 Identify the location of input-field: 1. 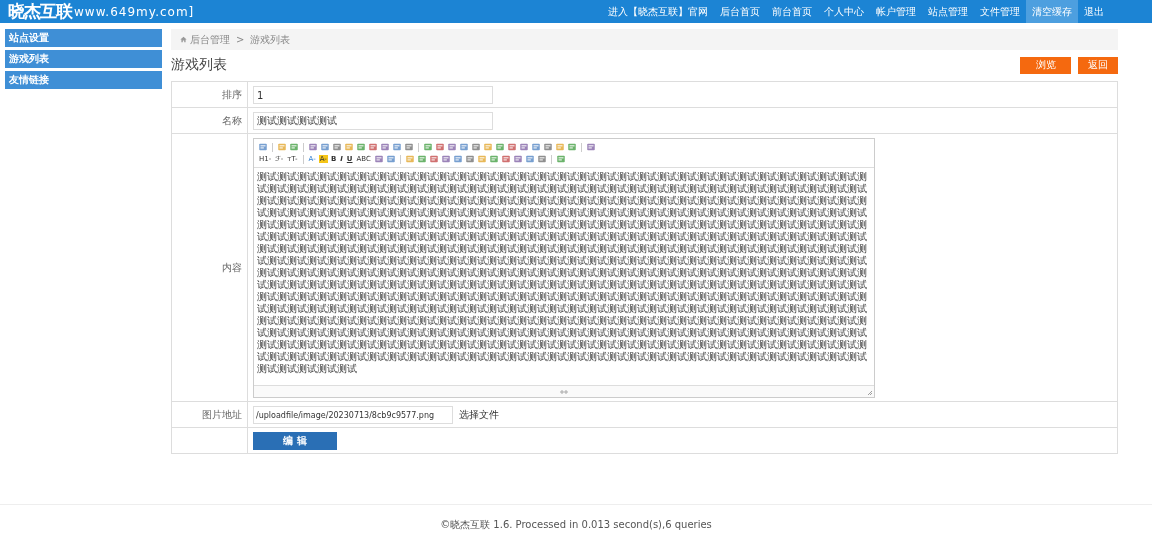
(373, 95).